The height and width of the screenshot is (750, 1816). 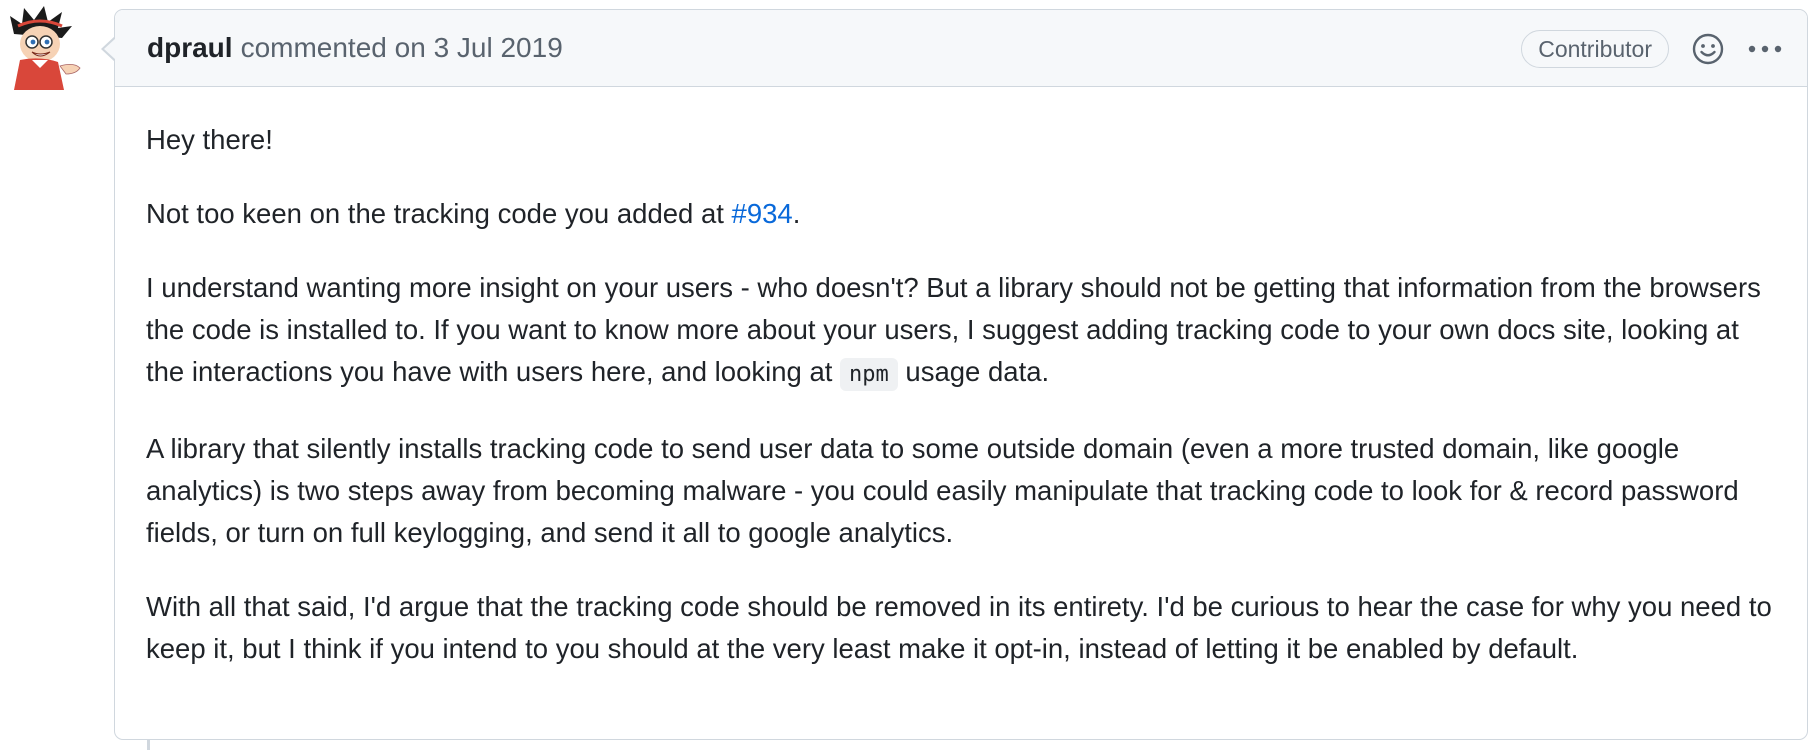 I want to click on header-actions: Contributor, so click(x=1652, y=48).